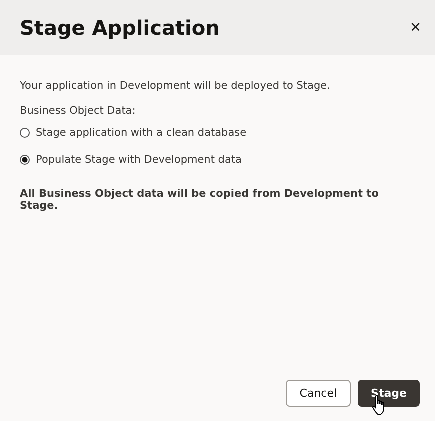 Image resolution: width=435 pixels, height=421 pixels. Describe the element at coordinates (176, 86) in the screenshot. I see `message-text: Your application in Development will be deployed to Stage.` at that location.